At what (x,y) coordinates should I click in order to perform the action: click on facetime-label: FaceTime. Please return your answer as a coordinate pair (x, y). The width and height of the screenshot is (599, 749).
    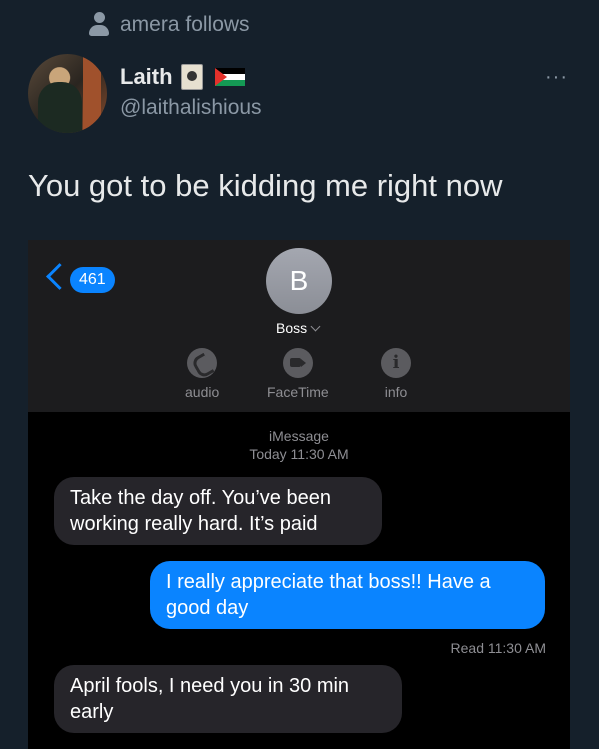
    Looking at the image, I should click on (298, 392).